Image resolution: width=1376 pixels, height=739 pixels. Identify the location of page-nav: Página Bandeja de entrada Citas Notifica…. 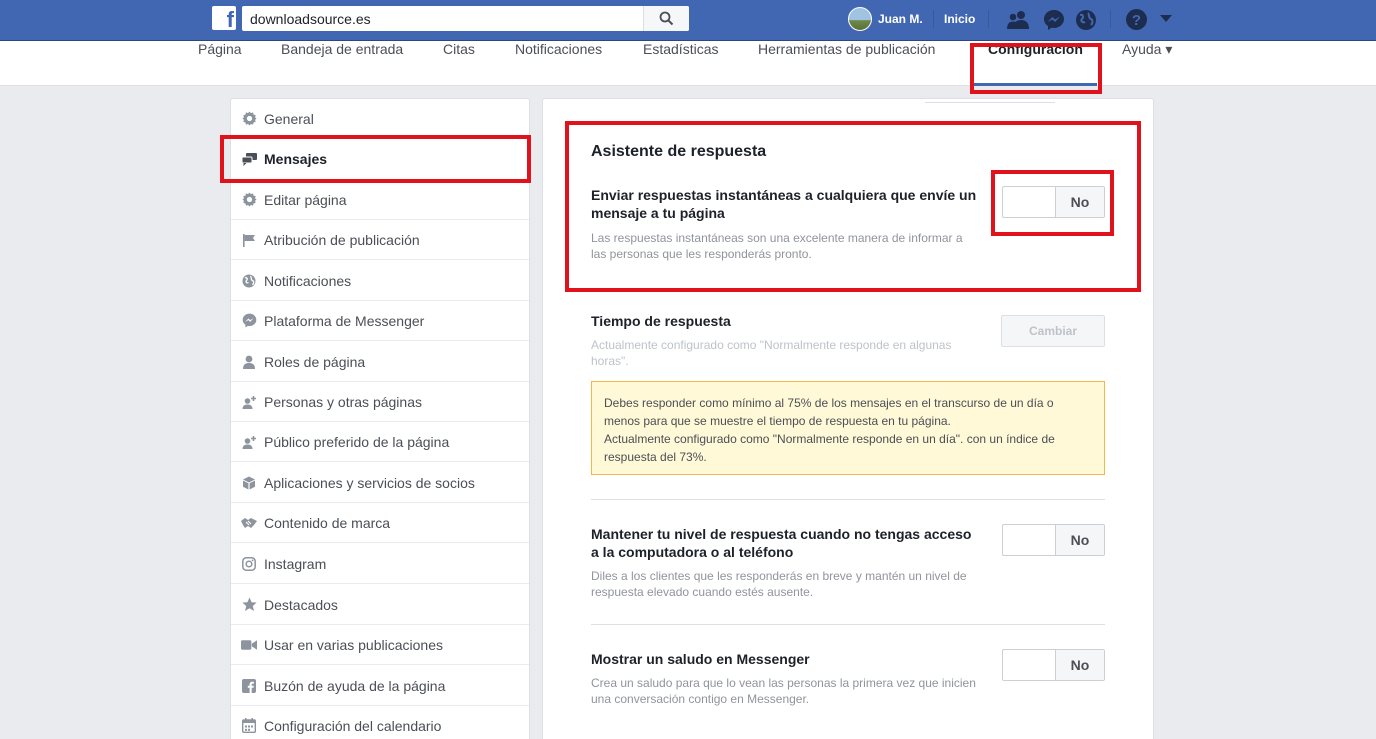
(688, 63).